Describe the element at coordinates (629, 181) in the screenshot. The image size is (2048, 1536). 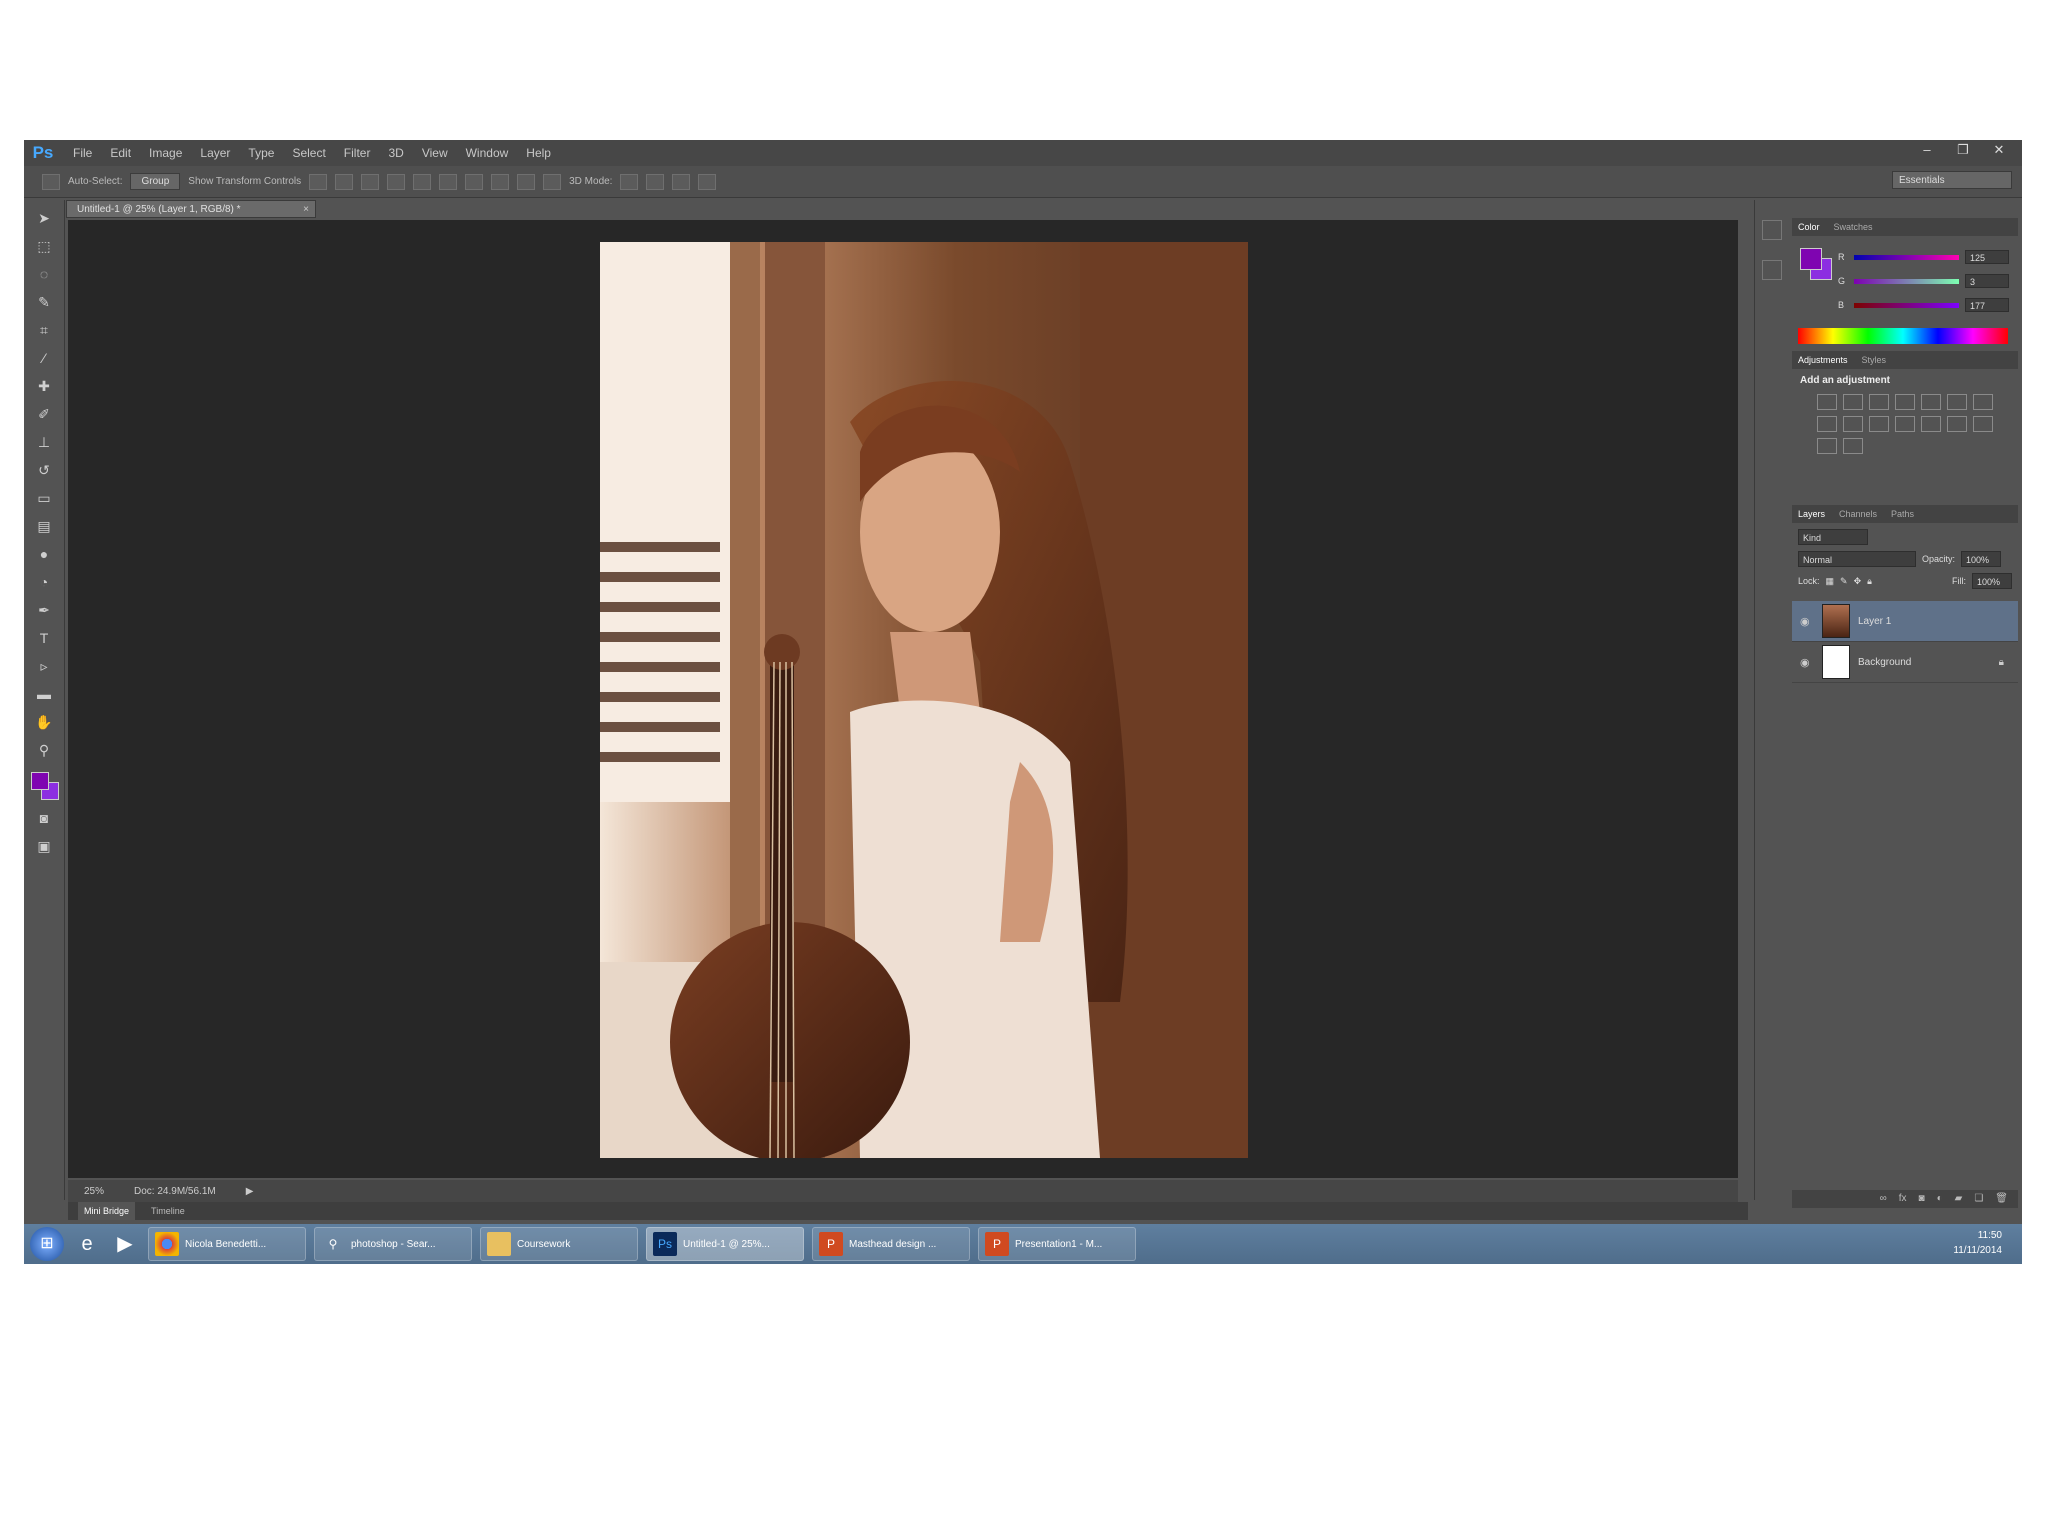
I see `3d-rotate-icon` at that location.